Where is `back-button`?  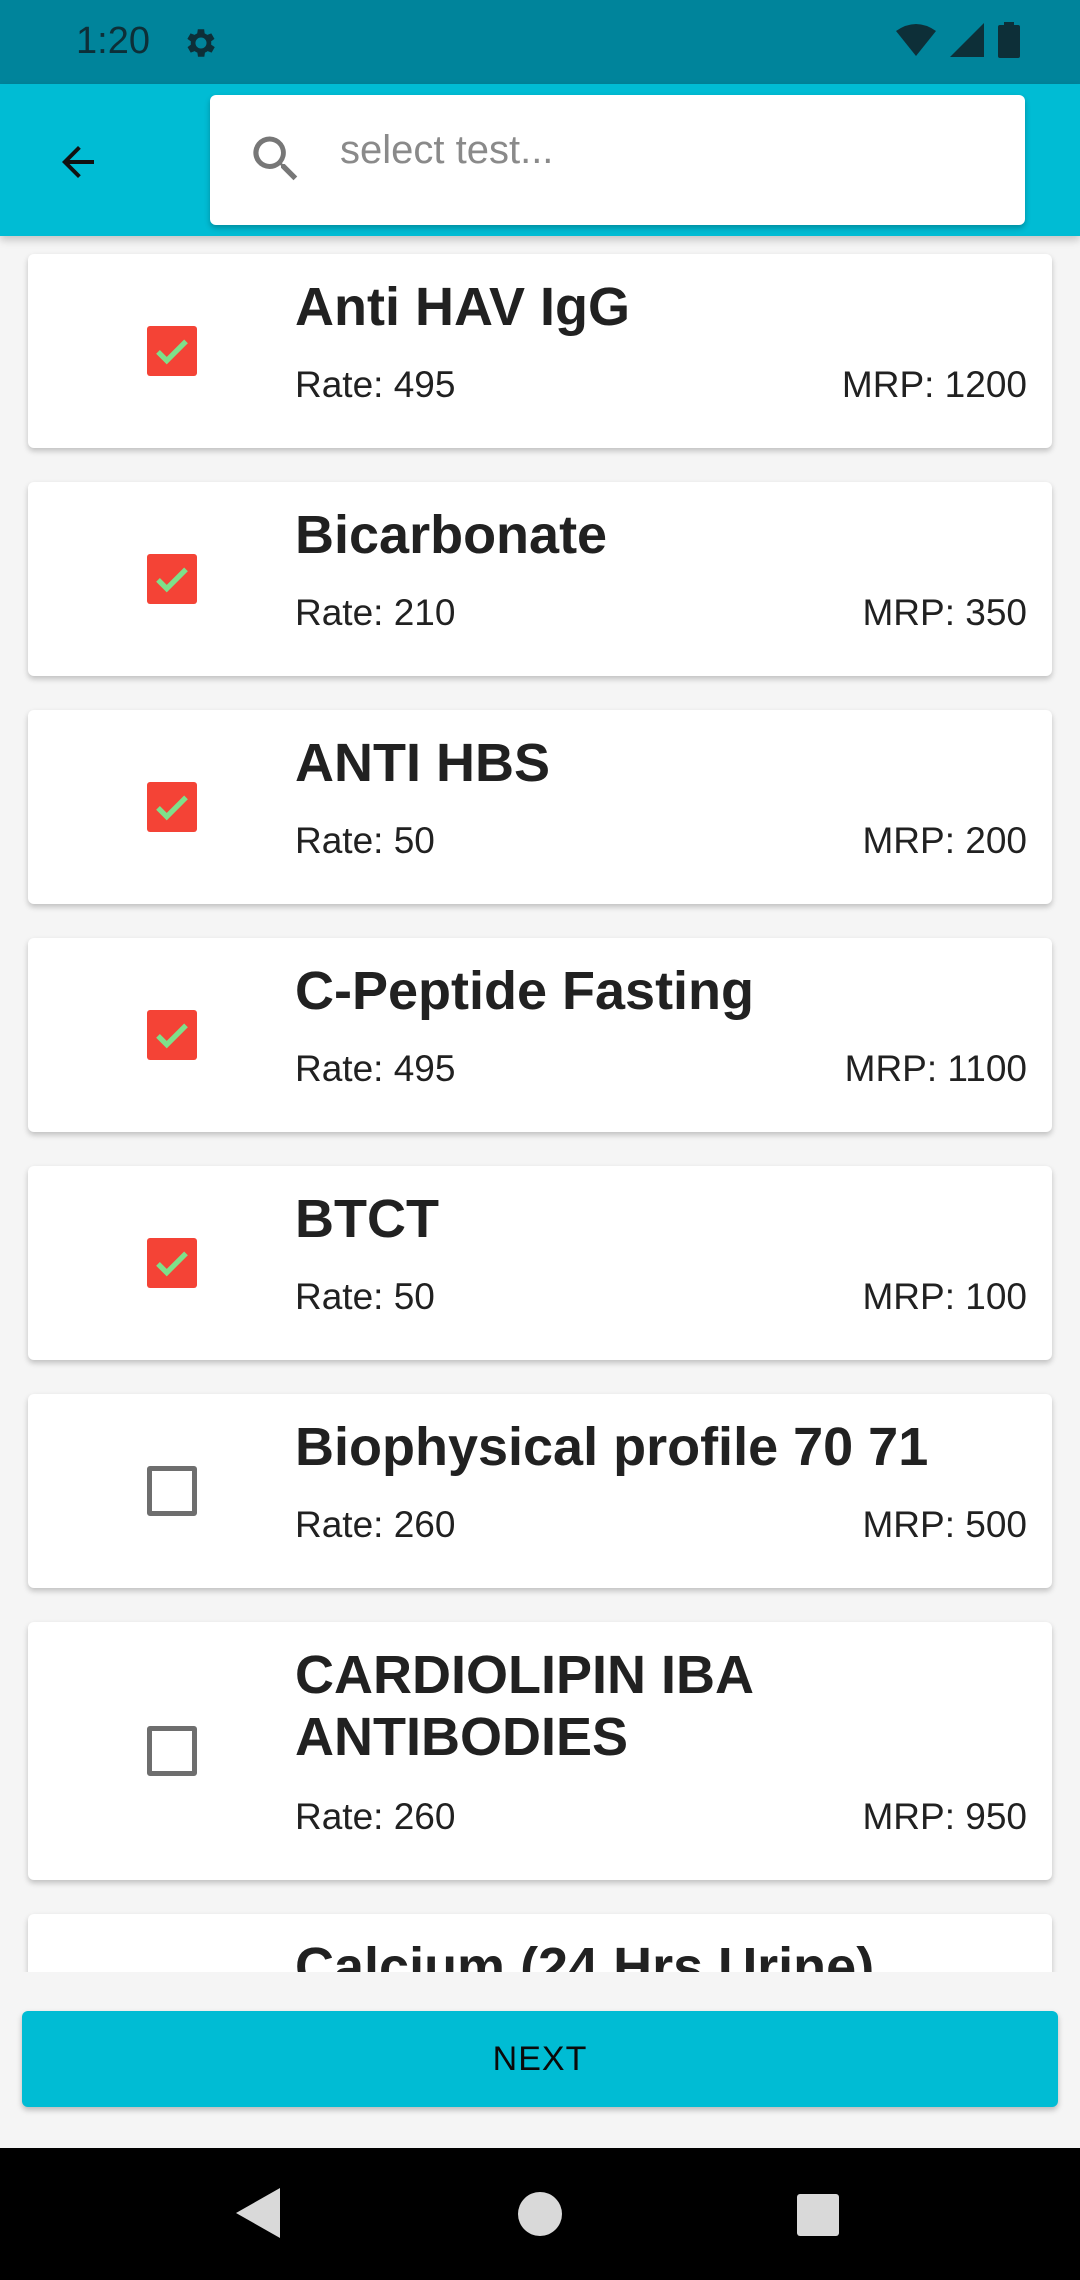
back-button is located at coordinates (78, 164).